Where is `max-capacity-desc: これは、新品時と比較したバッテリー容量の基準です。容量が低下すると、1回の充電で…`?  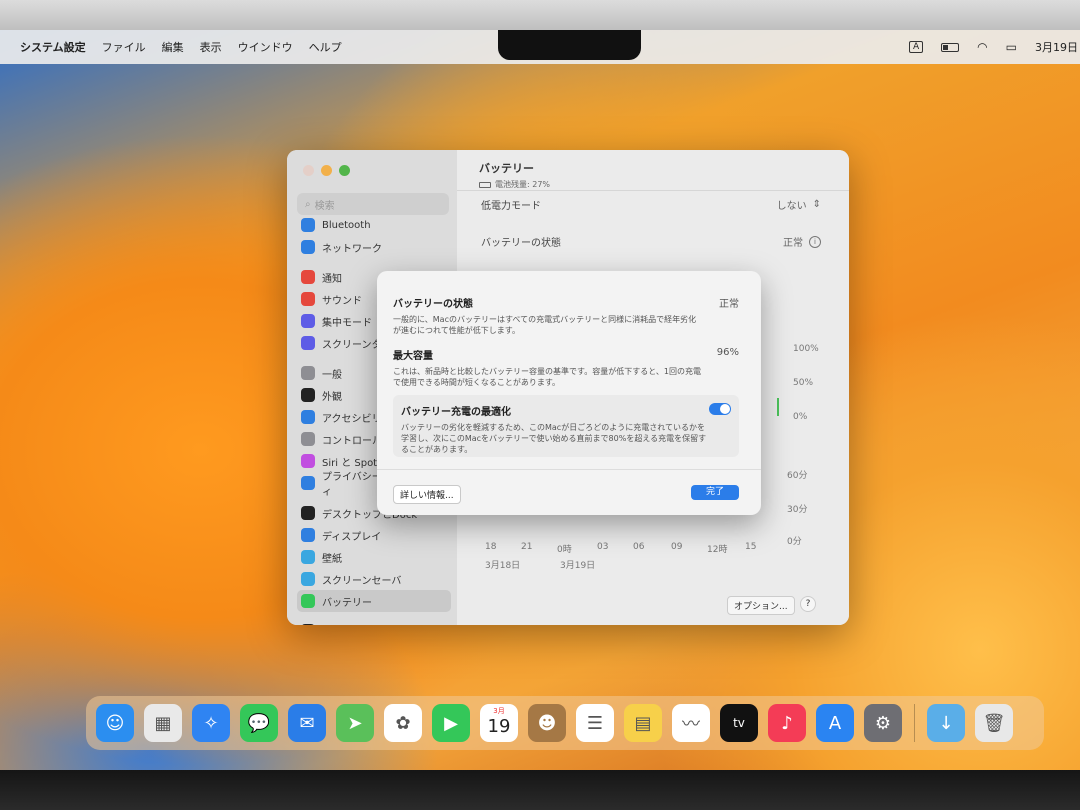 max-capacity-desc: これは、新品時と比較したバッテリー容量の基準です。容量が低下すると、1回の充電で… is located at coordinates (547, 377).